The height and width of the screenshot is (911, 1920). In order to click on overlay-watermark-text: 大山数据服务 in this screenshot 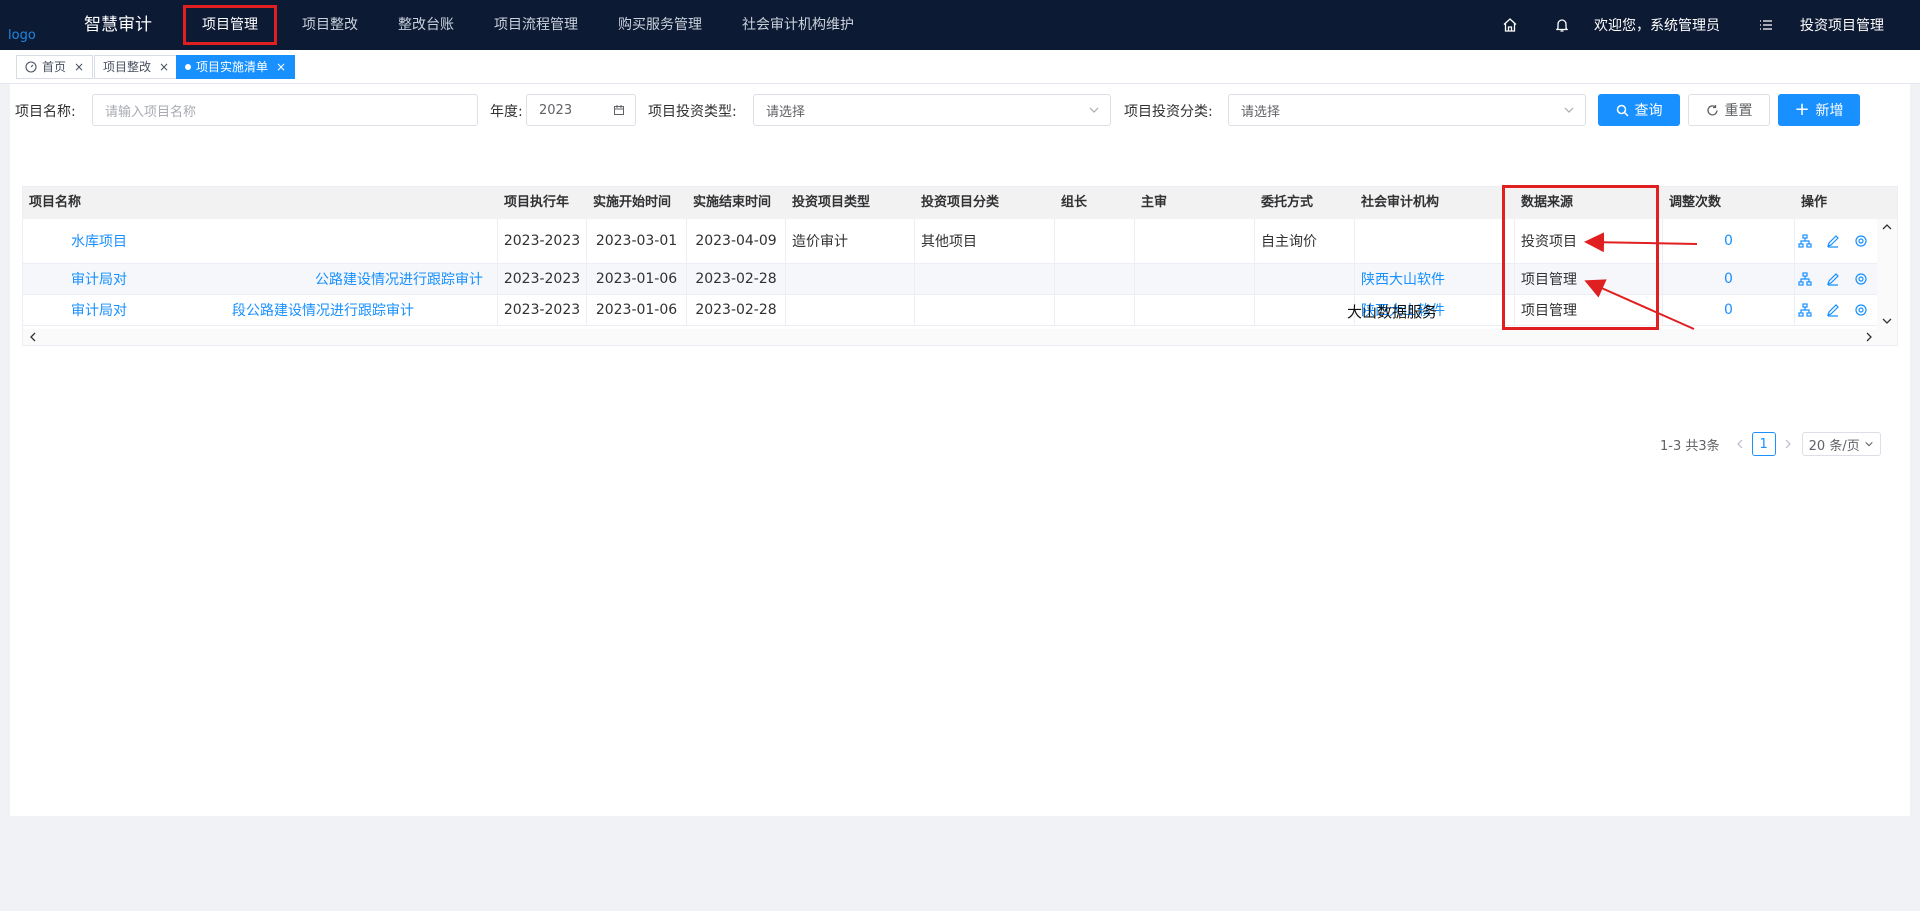, I will do `click(1392, 312)`.